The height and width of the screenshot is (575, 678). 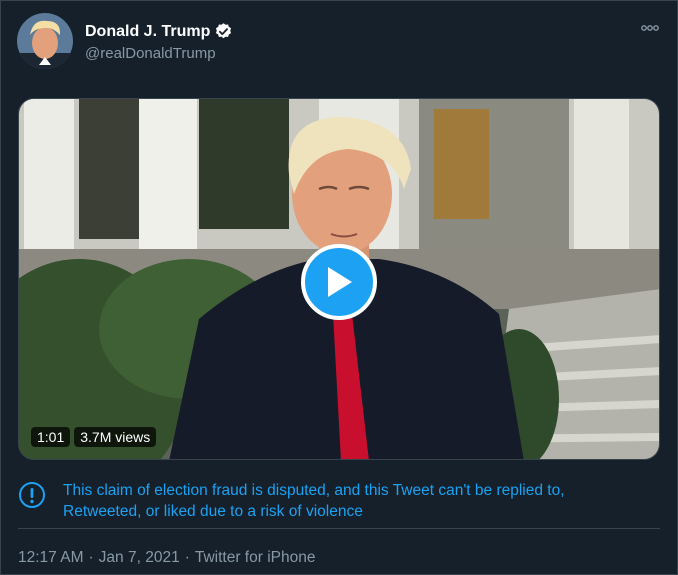 What do you see at coordinates (51, 558) in the screenshot?
I see `tweet-time: 12:17 AM` at bounding box center [51, 558].